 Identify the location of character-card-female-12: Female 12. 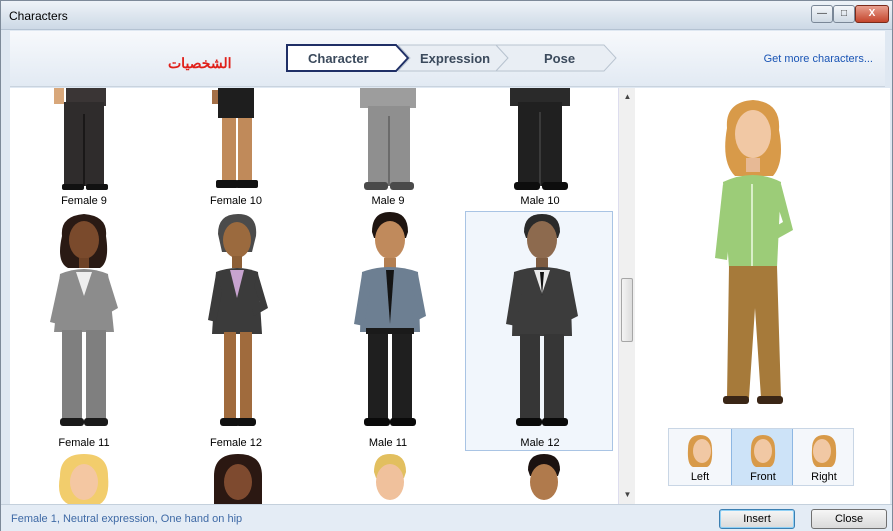
(236, 332).